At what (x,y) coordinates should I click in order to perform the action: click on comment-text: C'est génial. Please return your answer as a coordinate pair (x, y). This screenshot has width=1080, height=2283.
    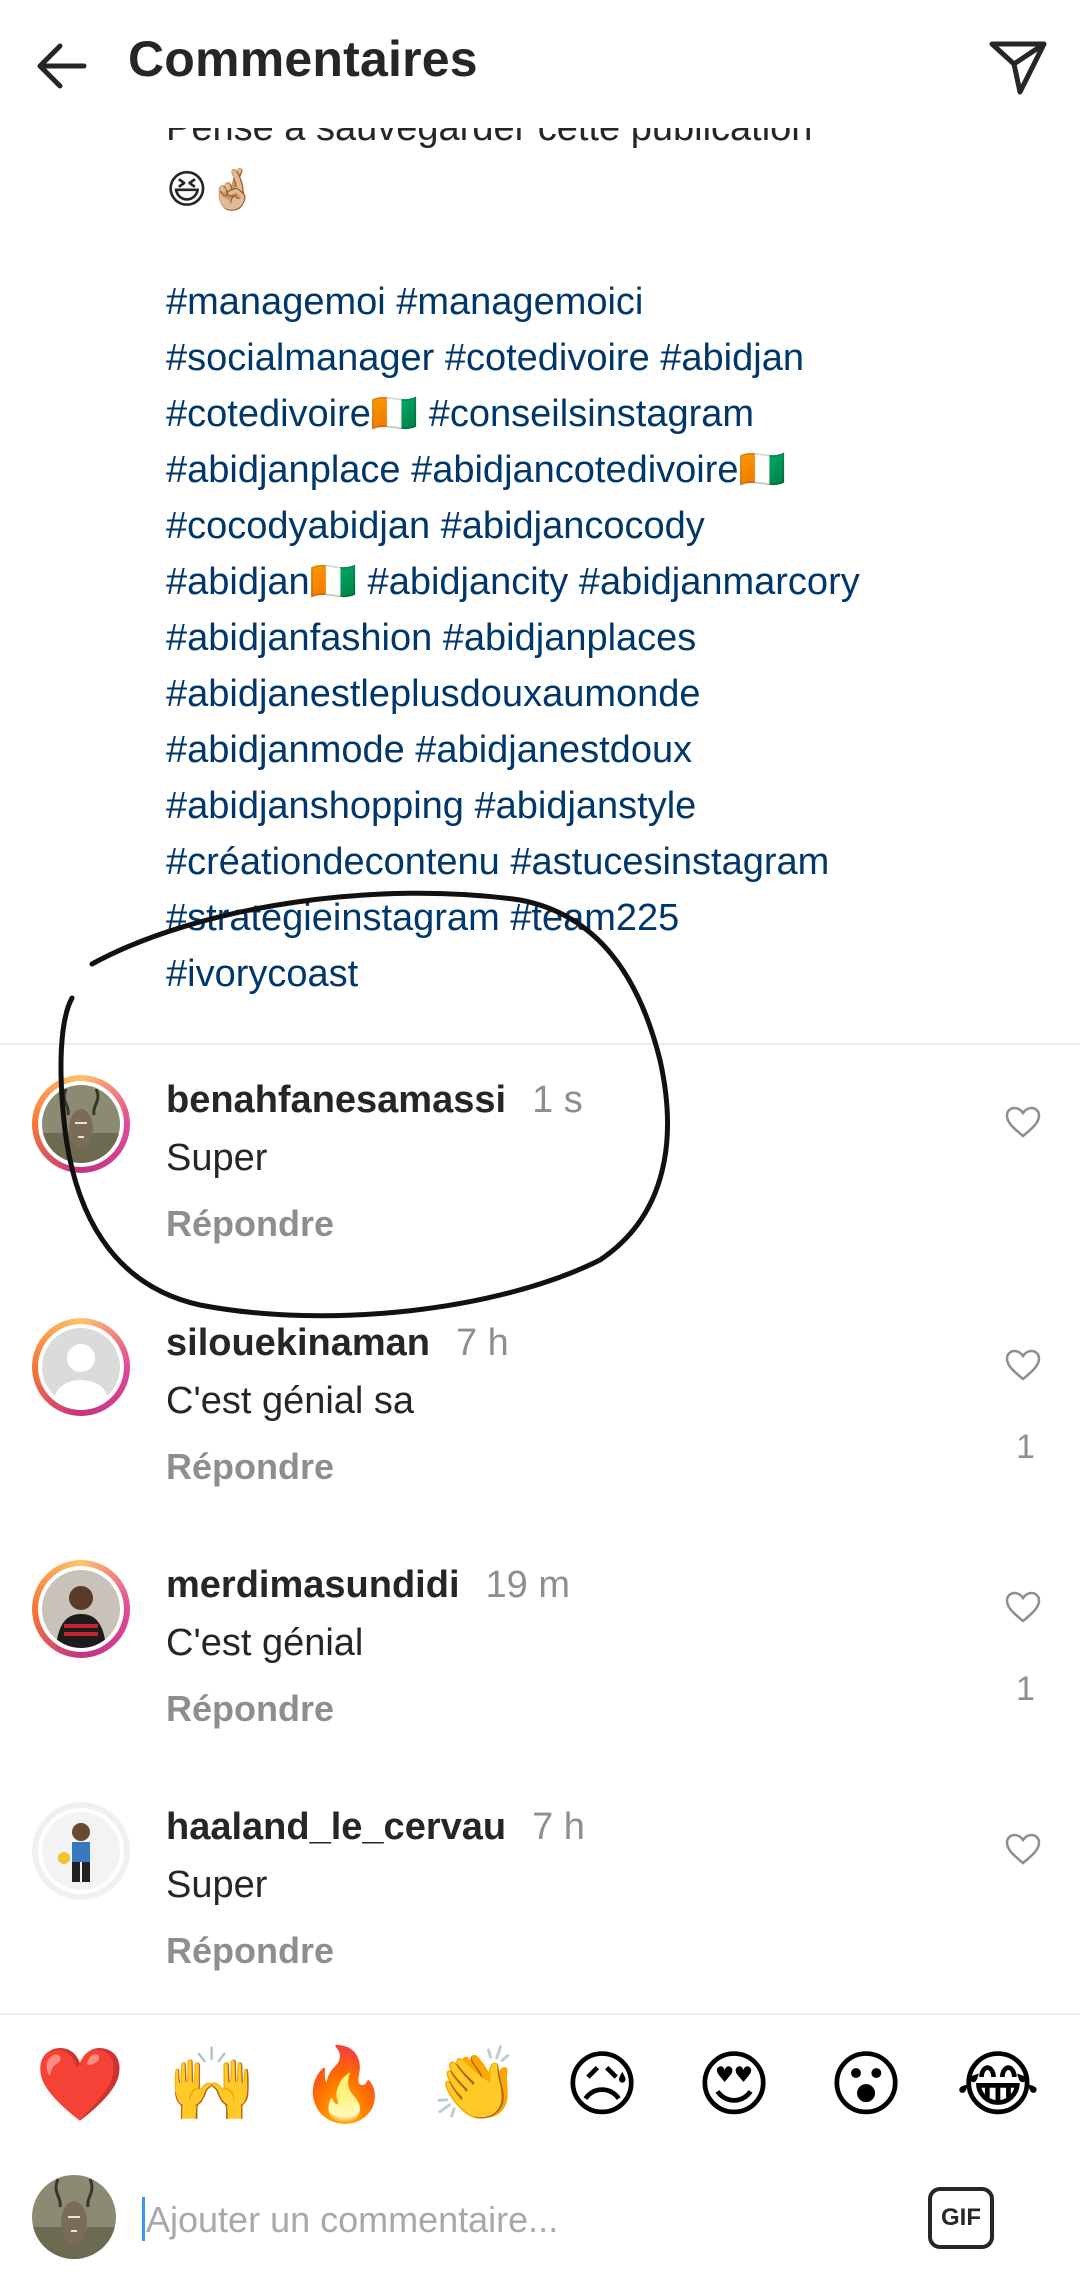
    Looking at the image, I should click on (265, 1643).